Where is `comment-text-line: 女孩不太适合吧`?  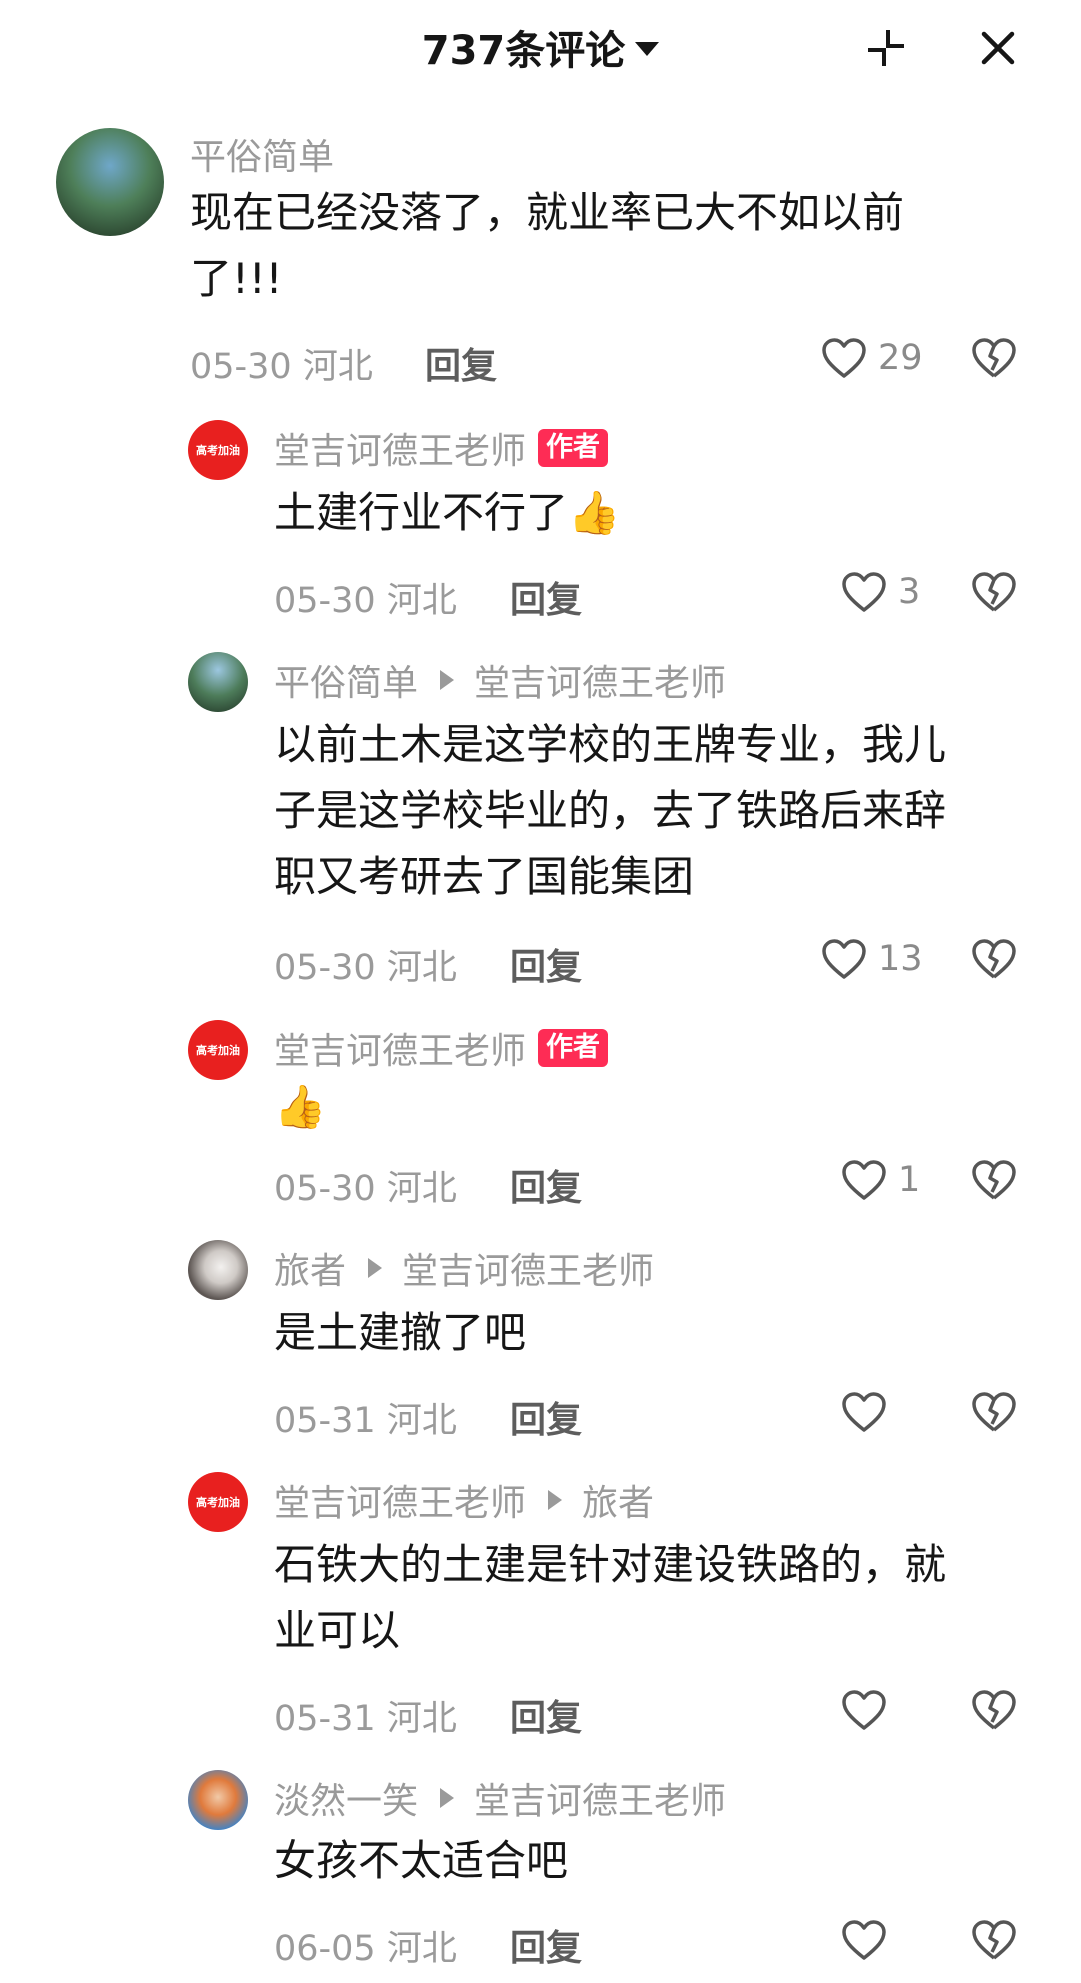
comment-text-line: 女孩不太适合吧 is located at coordinates (421, 1860).